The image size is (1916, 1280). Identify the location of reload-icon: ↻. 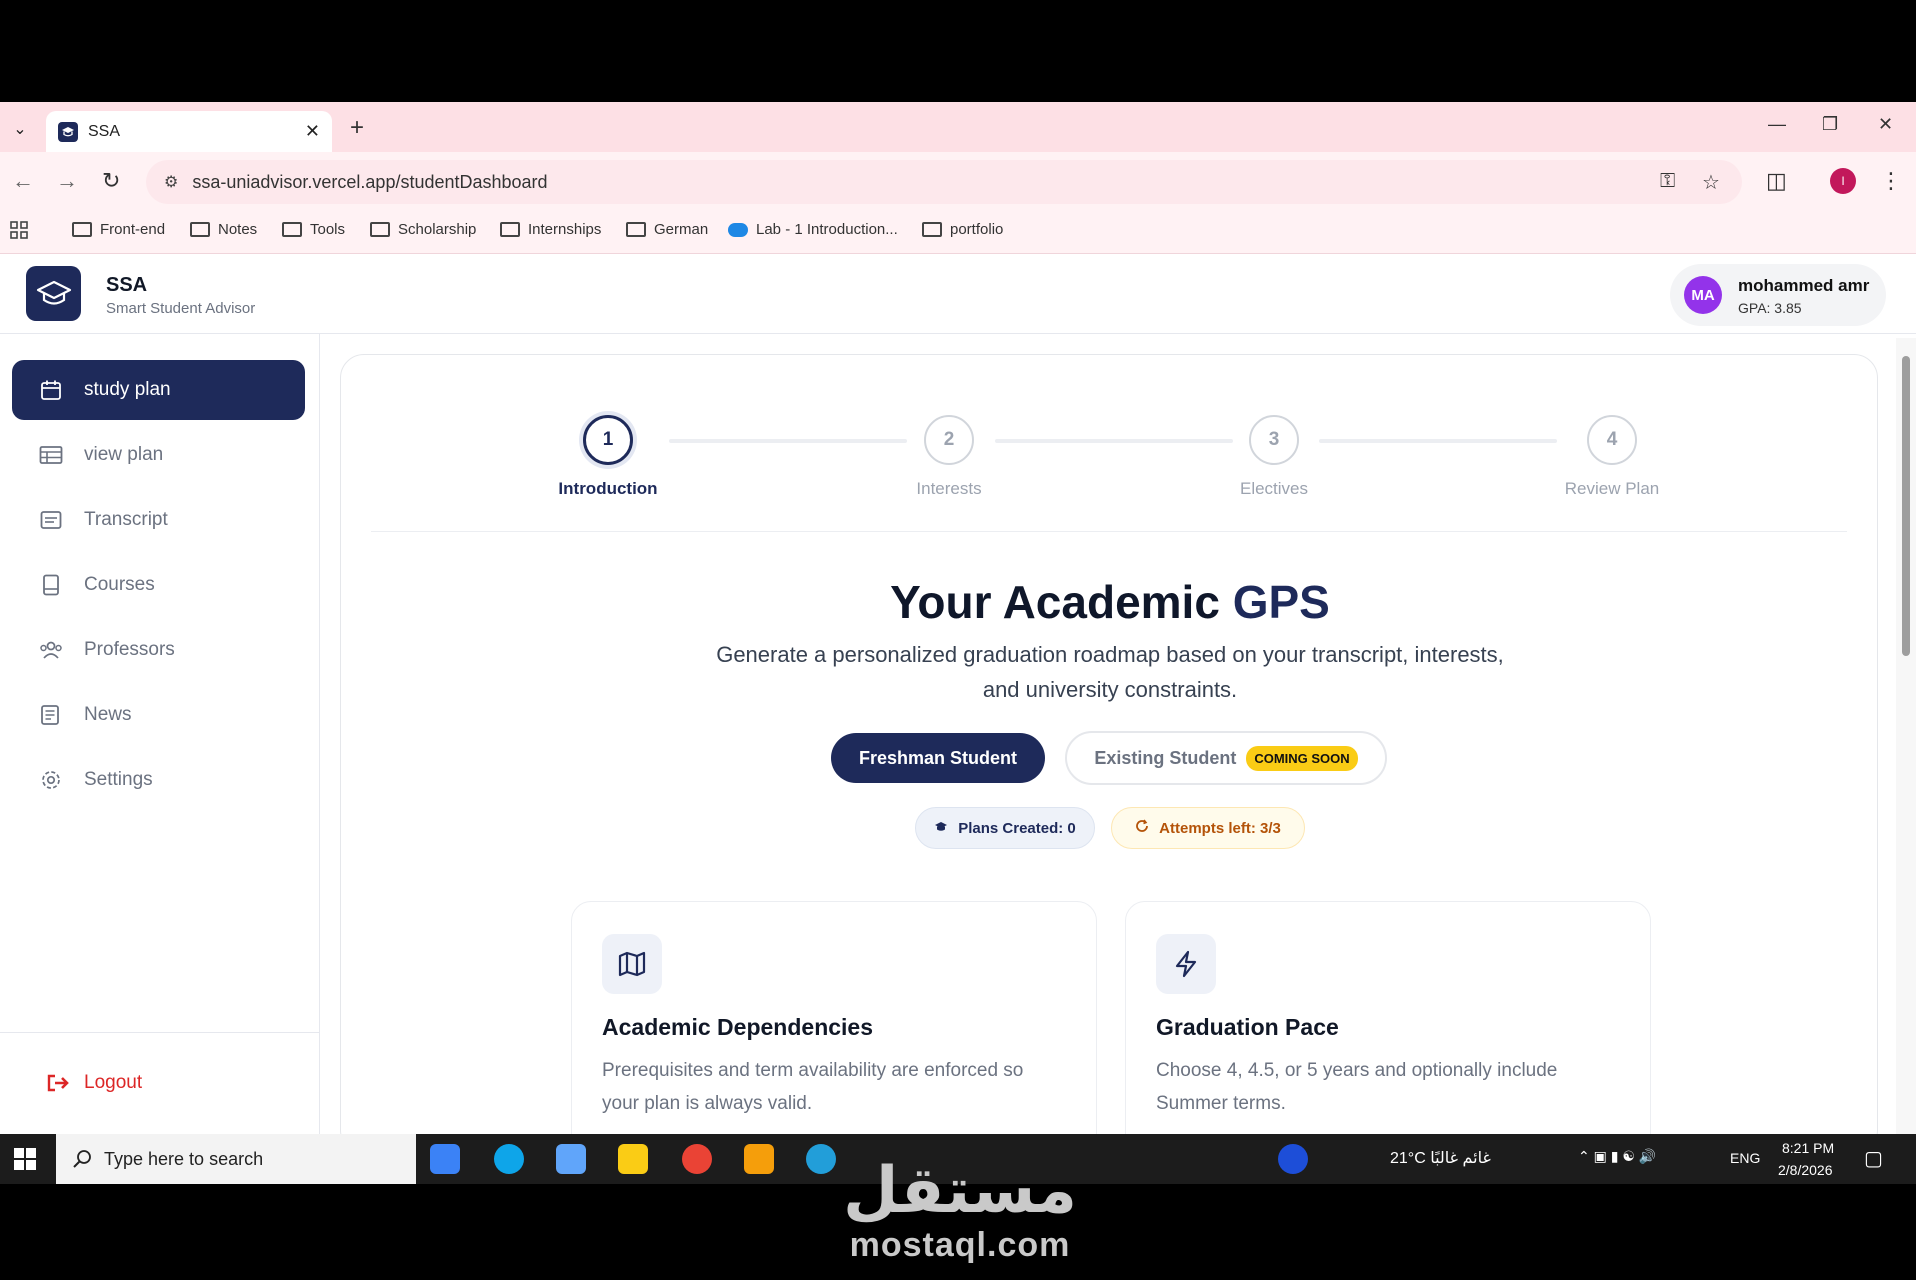
(111, 181).